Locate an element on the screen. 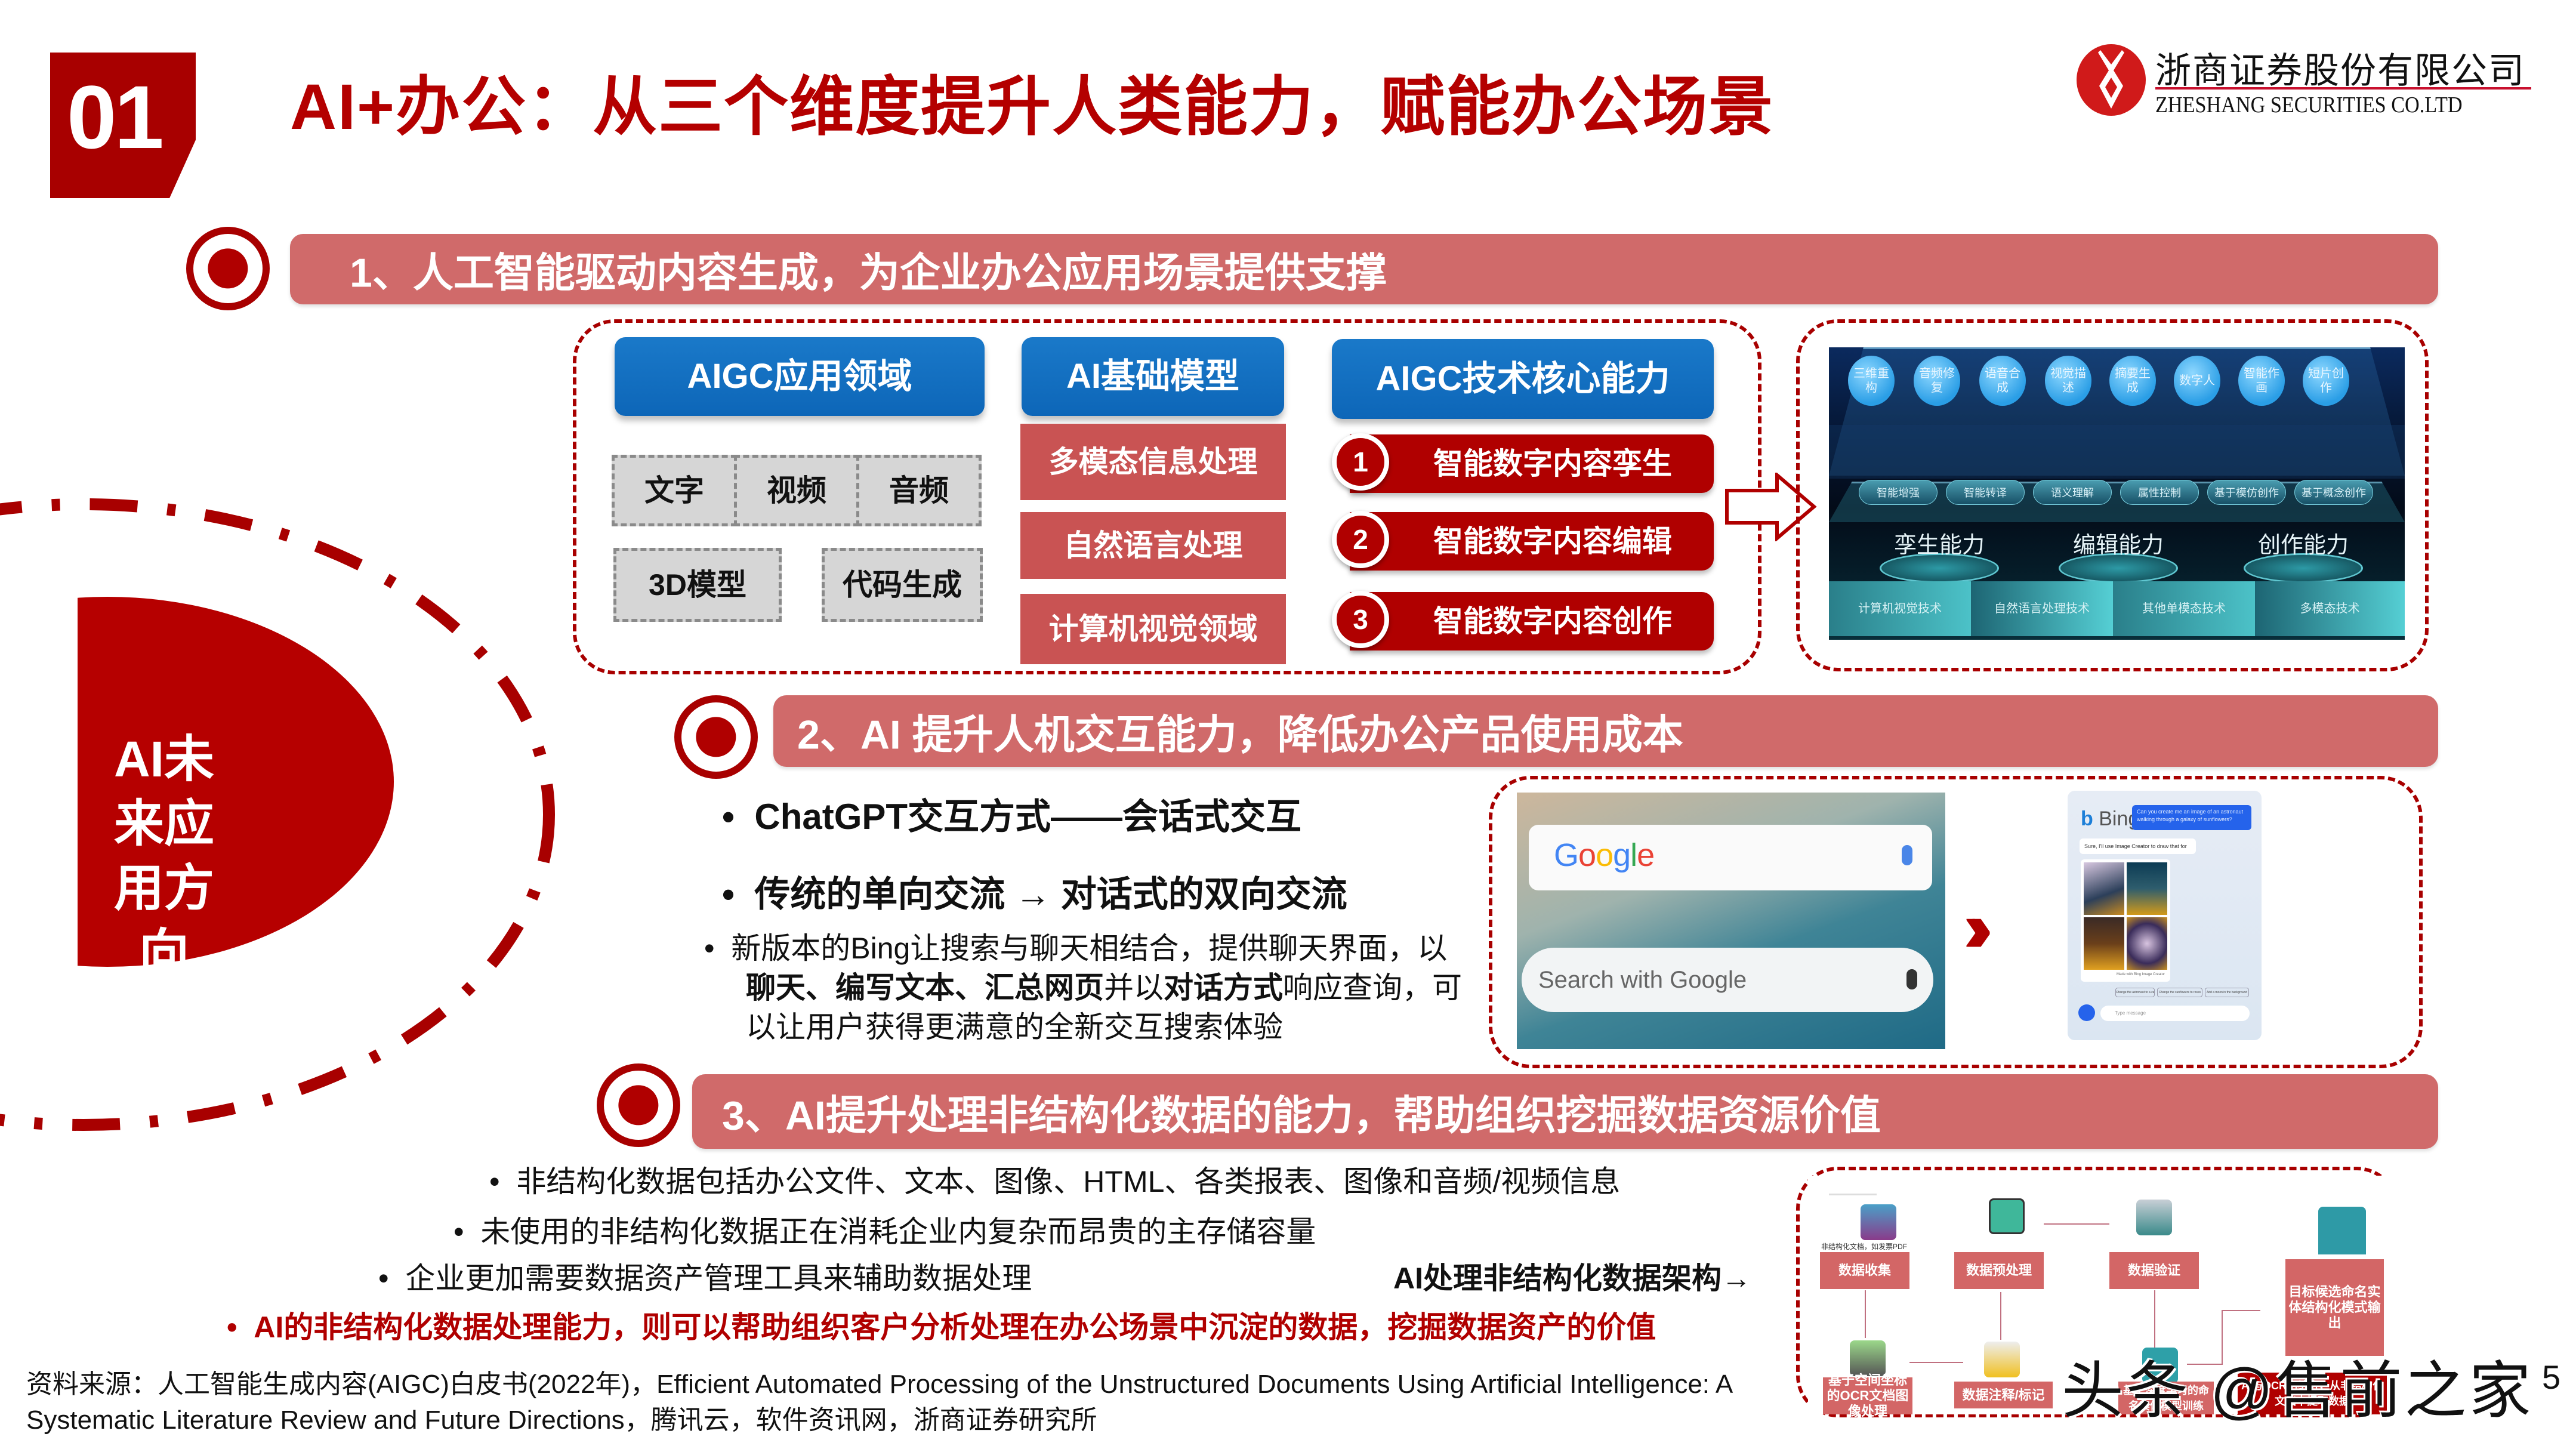  section3-banner-text: 3、AI提升处理非结构化数据的能力，帮助组织挖掘数据资源价值 is located at coordinates (1302, 1115).